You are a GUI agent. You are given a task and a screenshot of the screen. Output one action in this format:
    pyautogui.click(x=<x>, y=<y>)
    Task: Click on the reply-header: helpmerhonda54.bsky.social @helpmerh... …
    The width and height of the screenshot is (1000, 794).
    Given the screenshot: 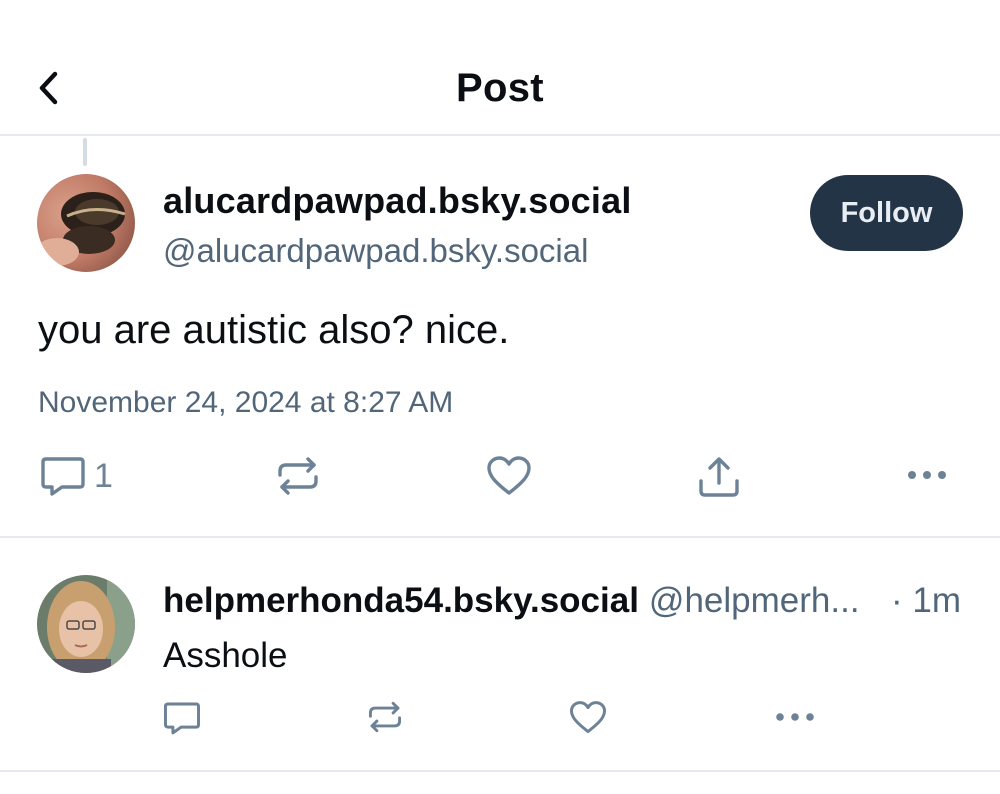 What is the action you would take?
    pyautogui.click(x=563, y=601)
    